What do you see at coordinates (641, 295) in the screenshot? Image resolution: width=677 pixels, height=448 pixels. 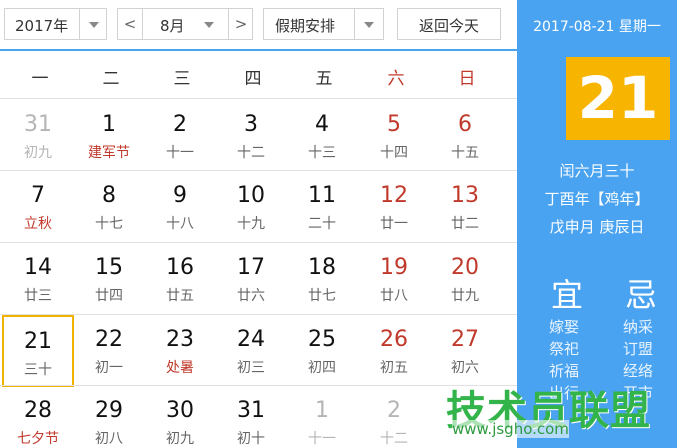 I see `ji-label: 忌` at bounding box center [641, 295].